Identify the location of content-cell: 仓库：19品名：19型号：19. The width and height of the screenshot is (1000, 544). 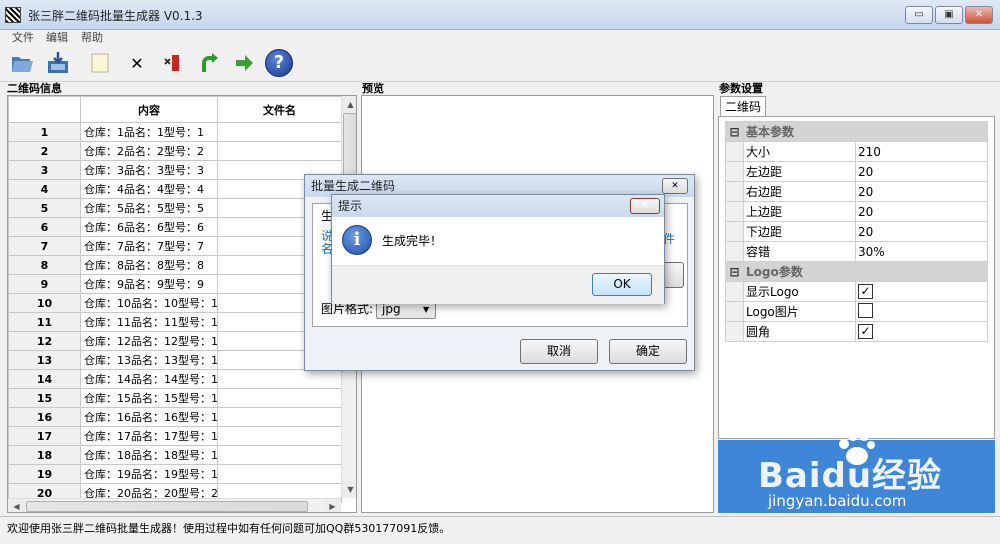
(149, 474).